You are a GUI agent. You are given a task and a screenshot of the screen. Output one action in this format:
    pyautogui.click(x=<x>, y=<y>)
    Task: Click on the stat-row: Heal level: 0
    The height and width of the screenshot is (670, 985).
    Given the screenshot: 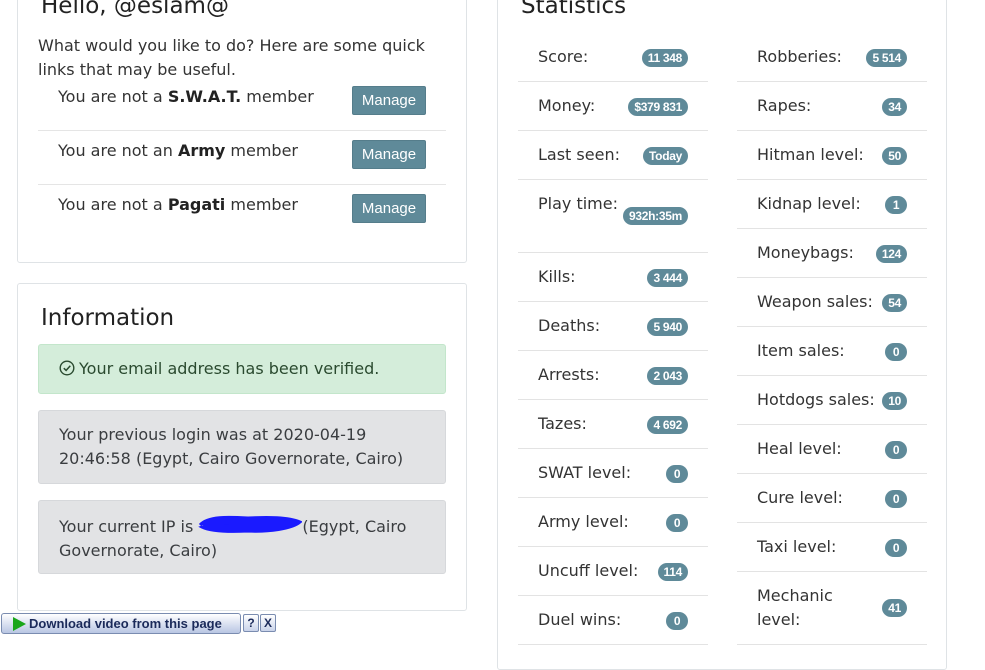 What is the action you would take?
    pyautogui.click(x=832, y=449)
    